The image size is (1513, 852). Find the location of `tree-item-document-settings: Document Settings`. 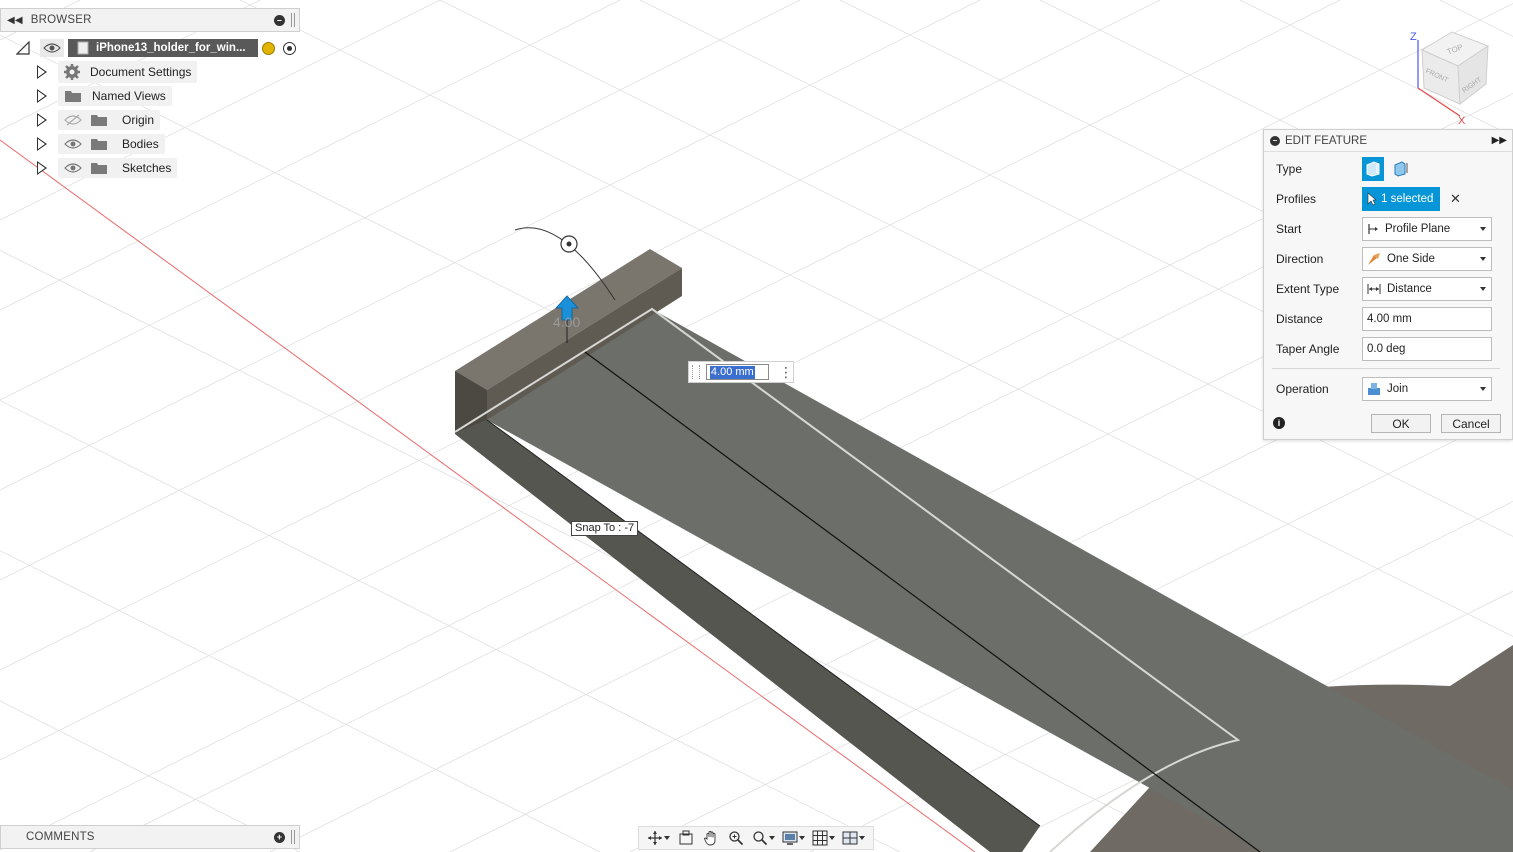

tree-item-document-settings: Document Settings is located at coordinates (117, 72).